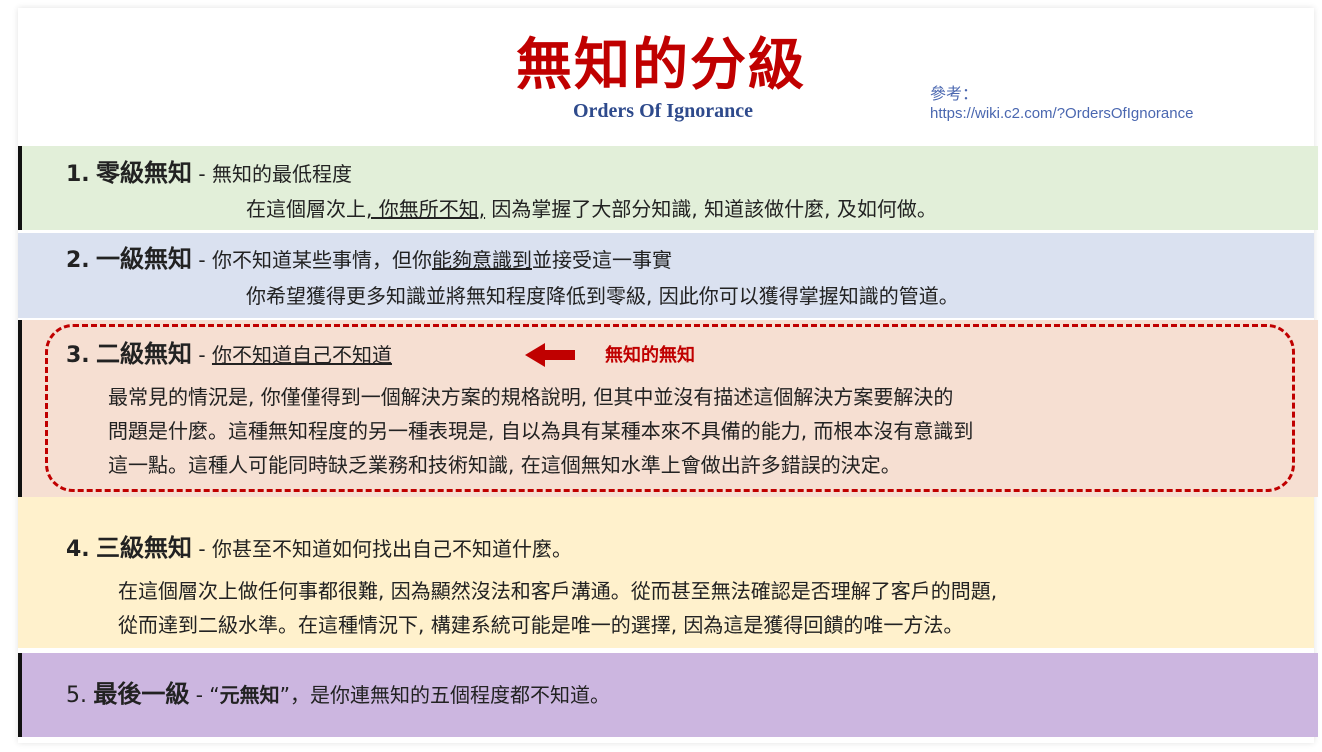  I want to click on level-3-heading: 3. 二級無知 - 你不知道自己不知道, so click(229, 355).